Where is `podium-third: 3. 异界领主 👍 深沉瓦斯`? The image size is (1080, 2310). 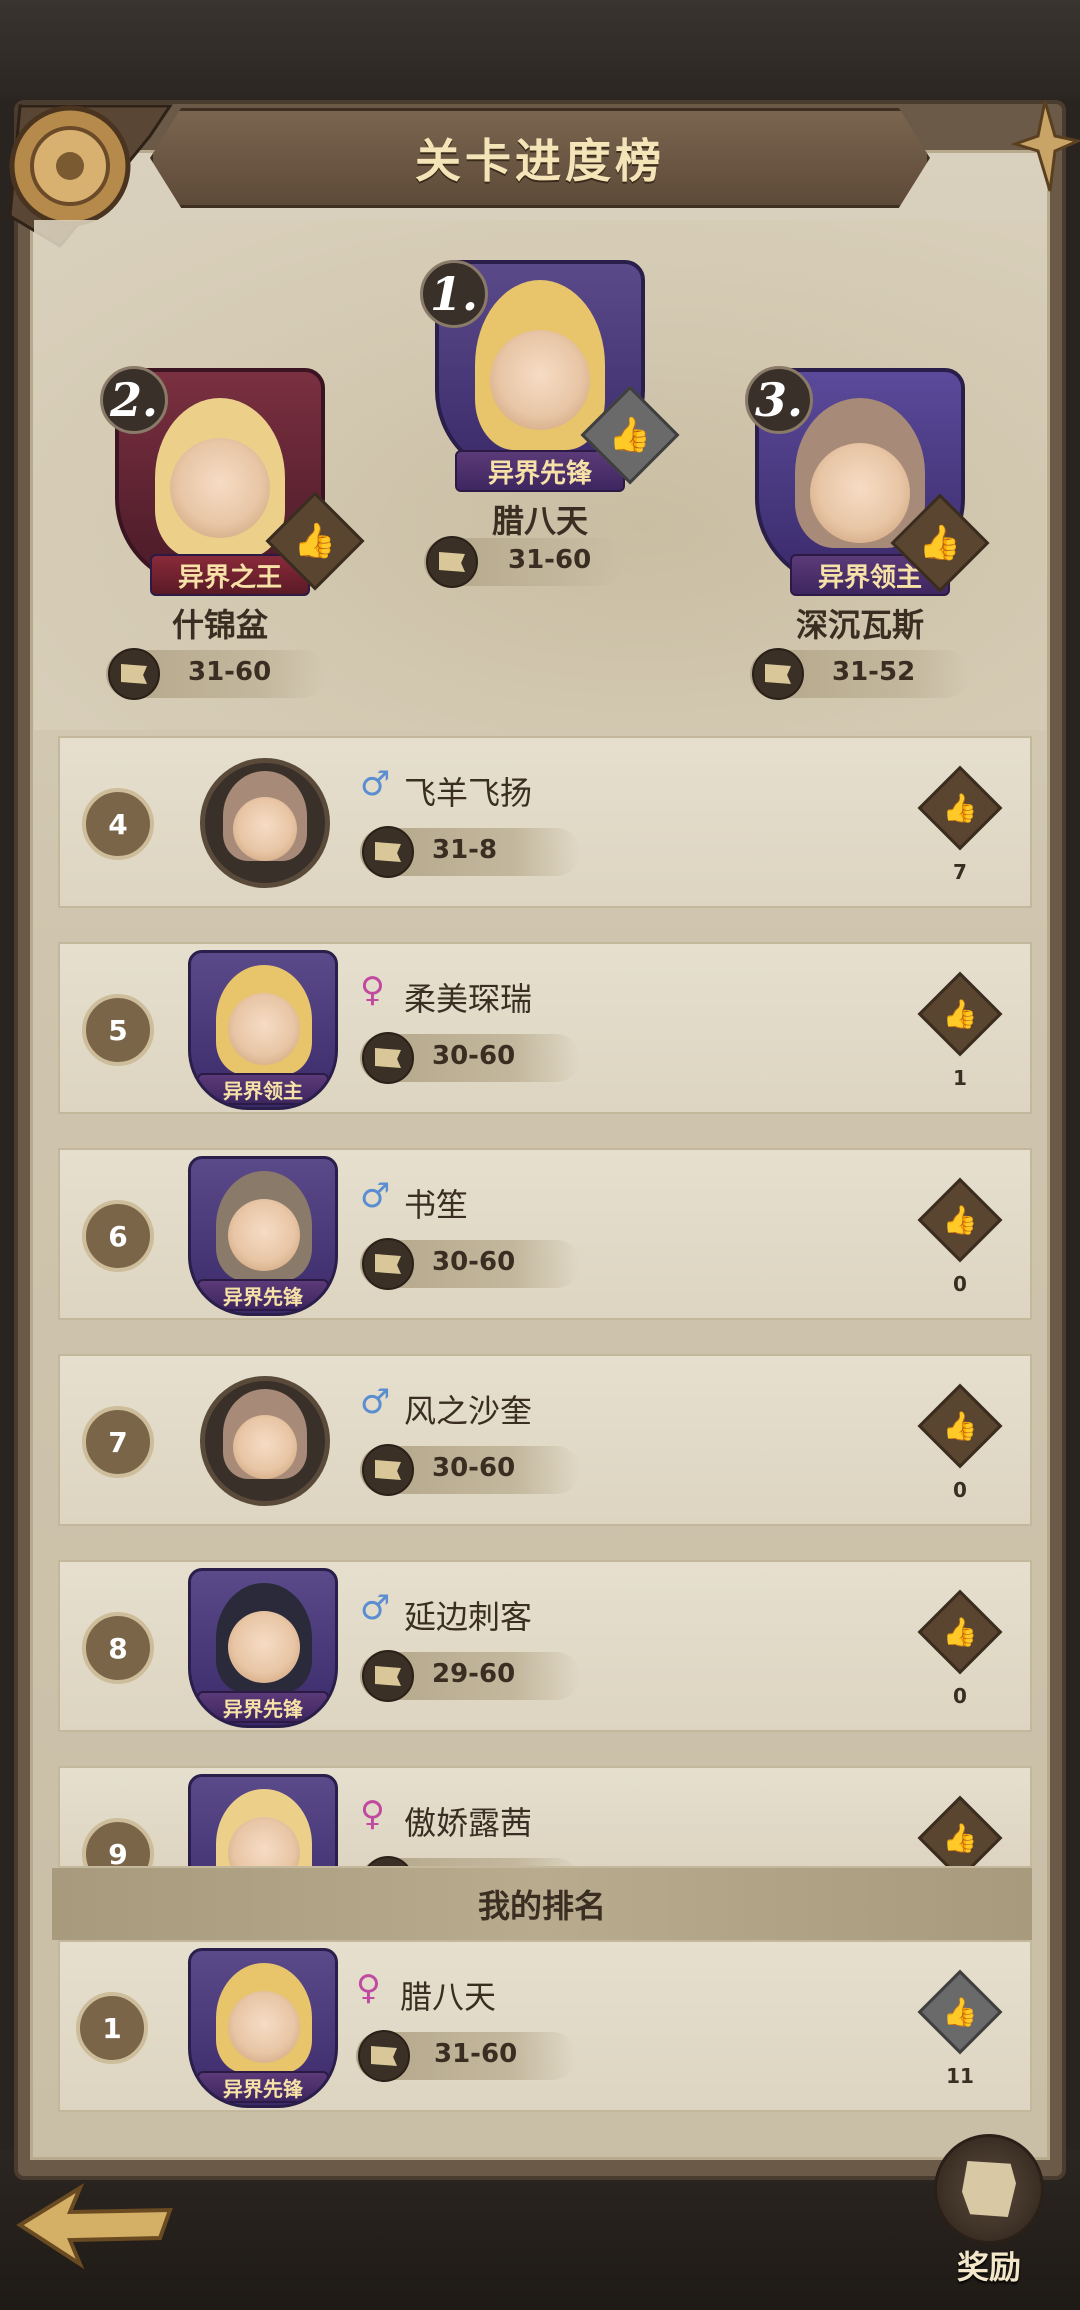 podium-third: 3. 异界领主 👍 深沉瓦斯 is located at coordinates (865, 517).